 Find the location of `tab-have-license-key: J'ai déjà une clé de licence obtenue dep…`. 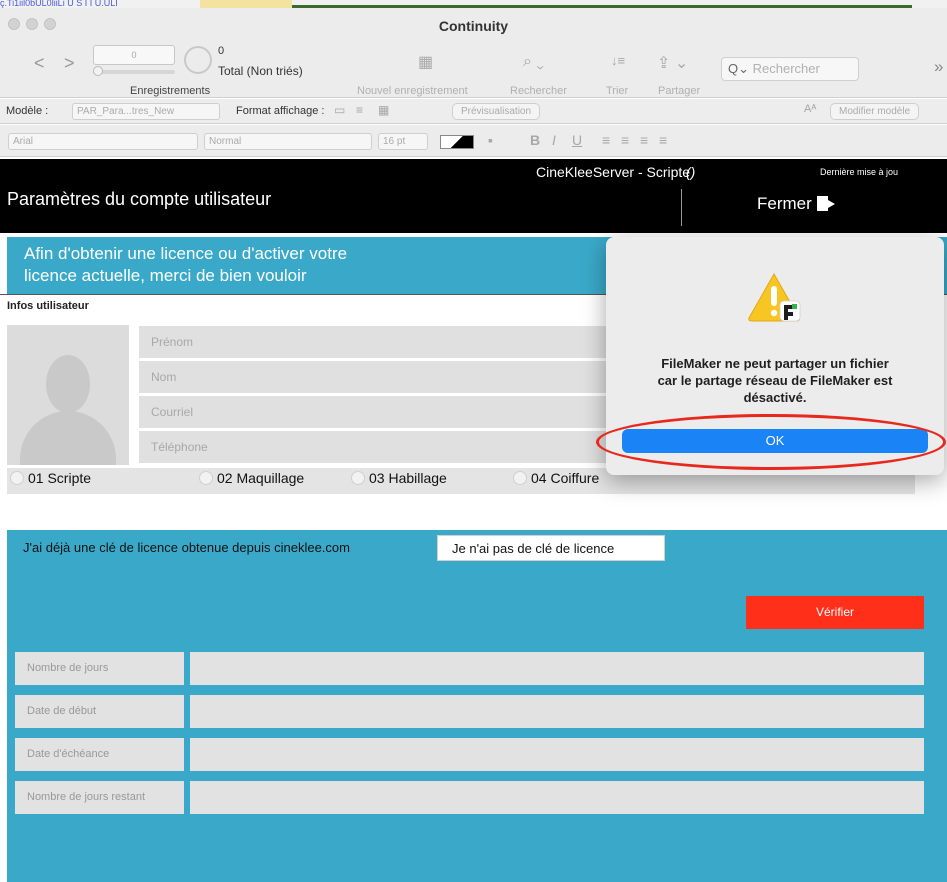

tab-have-license-key: J'ai déjà une clé de licence obtenue dep… is located at coordinates (224, 548).